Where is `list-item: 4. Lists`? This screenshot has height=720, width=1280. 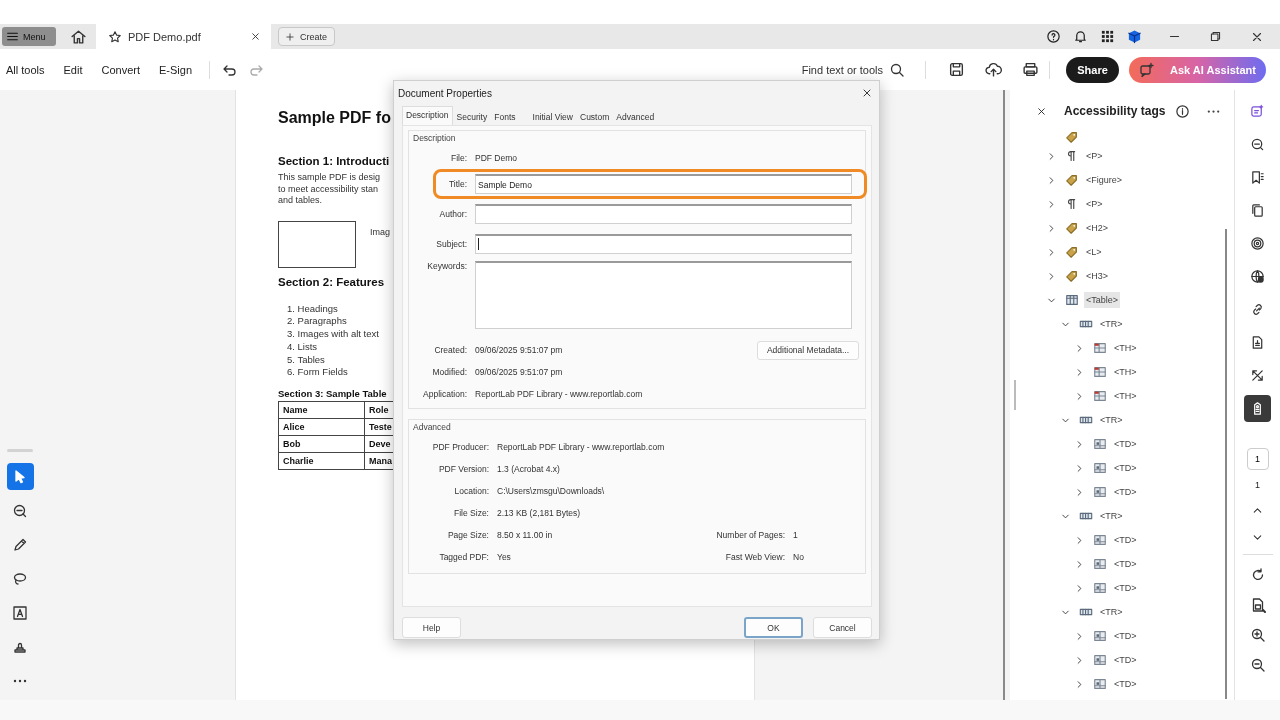
list-item: 4. Lists is located at coordinates (302, 347).